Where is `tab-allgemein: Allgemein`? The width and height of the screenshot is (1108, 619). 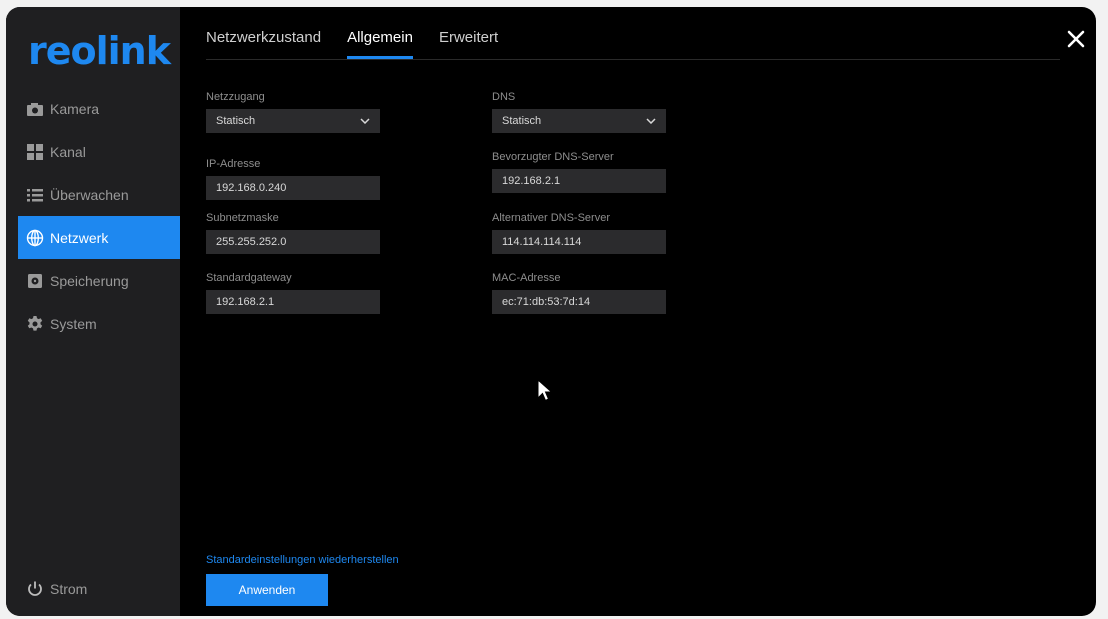
tab-allgemein: Allgemein is located at coordinates (380, 44).